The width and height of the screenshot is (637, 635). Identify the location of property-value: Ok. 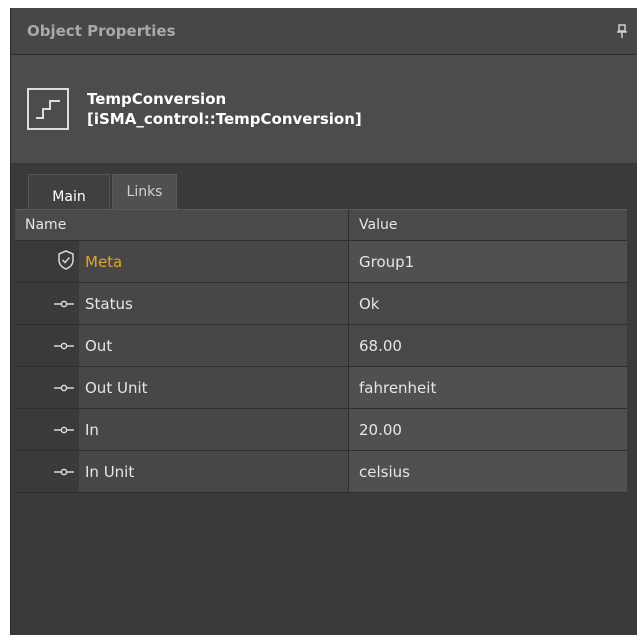
(488, 303).